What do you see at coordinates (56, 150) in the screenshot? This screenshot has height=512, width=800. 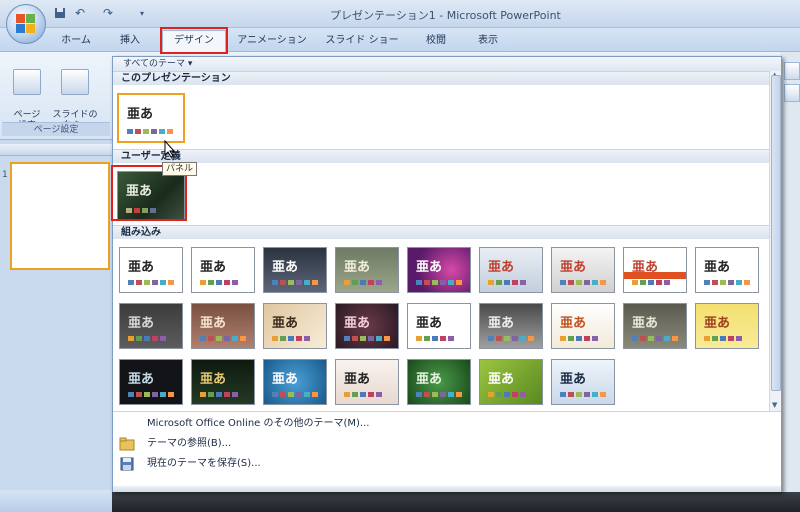 I see `slides-pane-tabs` at bounding box center [56, 150].